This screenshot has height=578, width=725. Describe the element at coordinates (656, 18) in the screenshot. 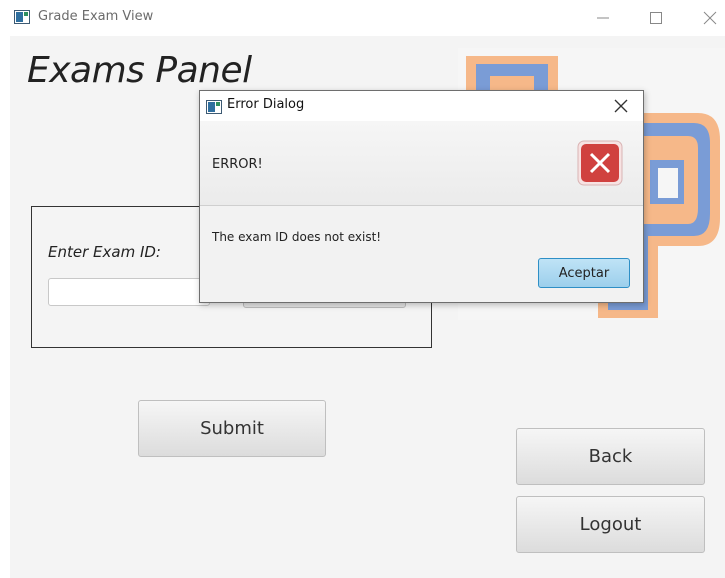

I see `maximize-icon` at that location.